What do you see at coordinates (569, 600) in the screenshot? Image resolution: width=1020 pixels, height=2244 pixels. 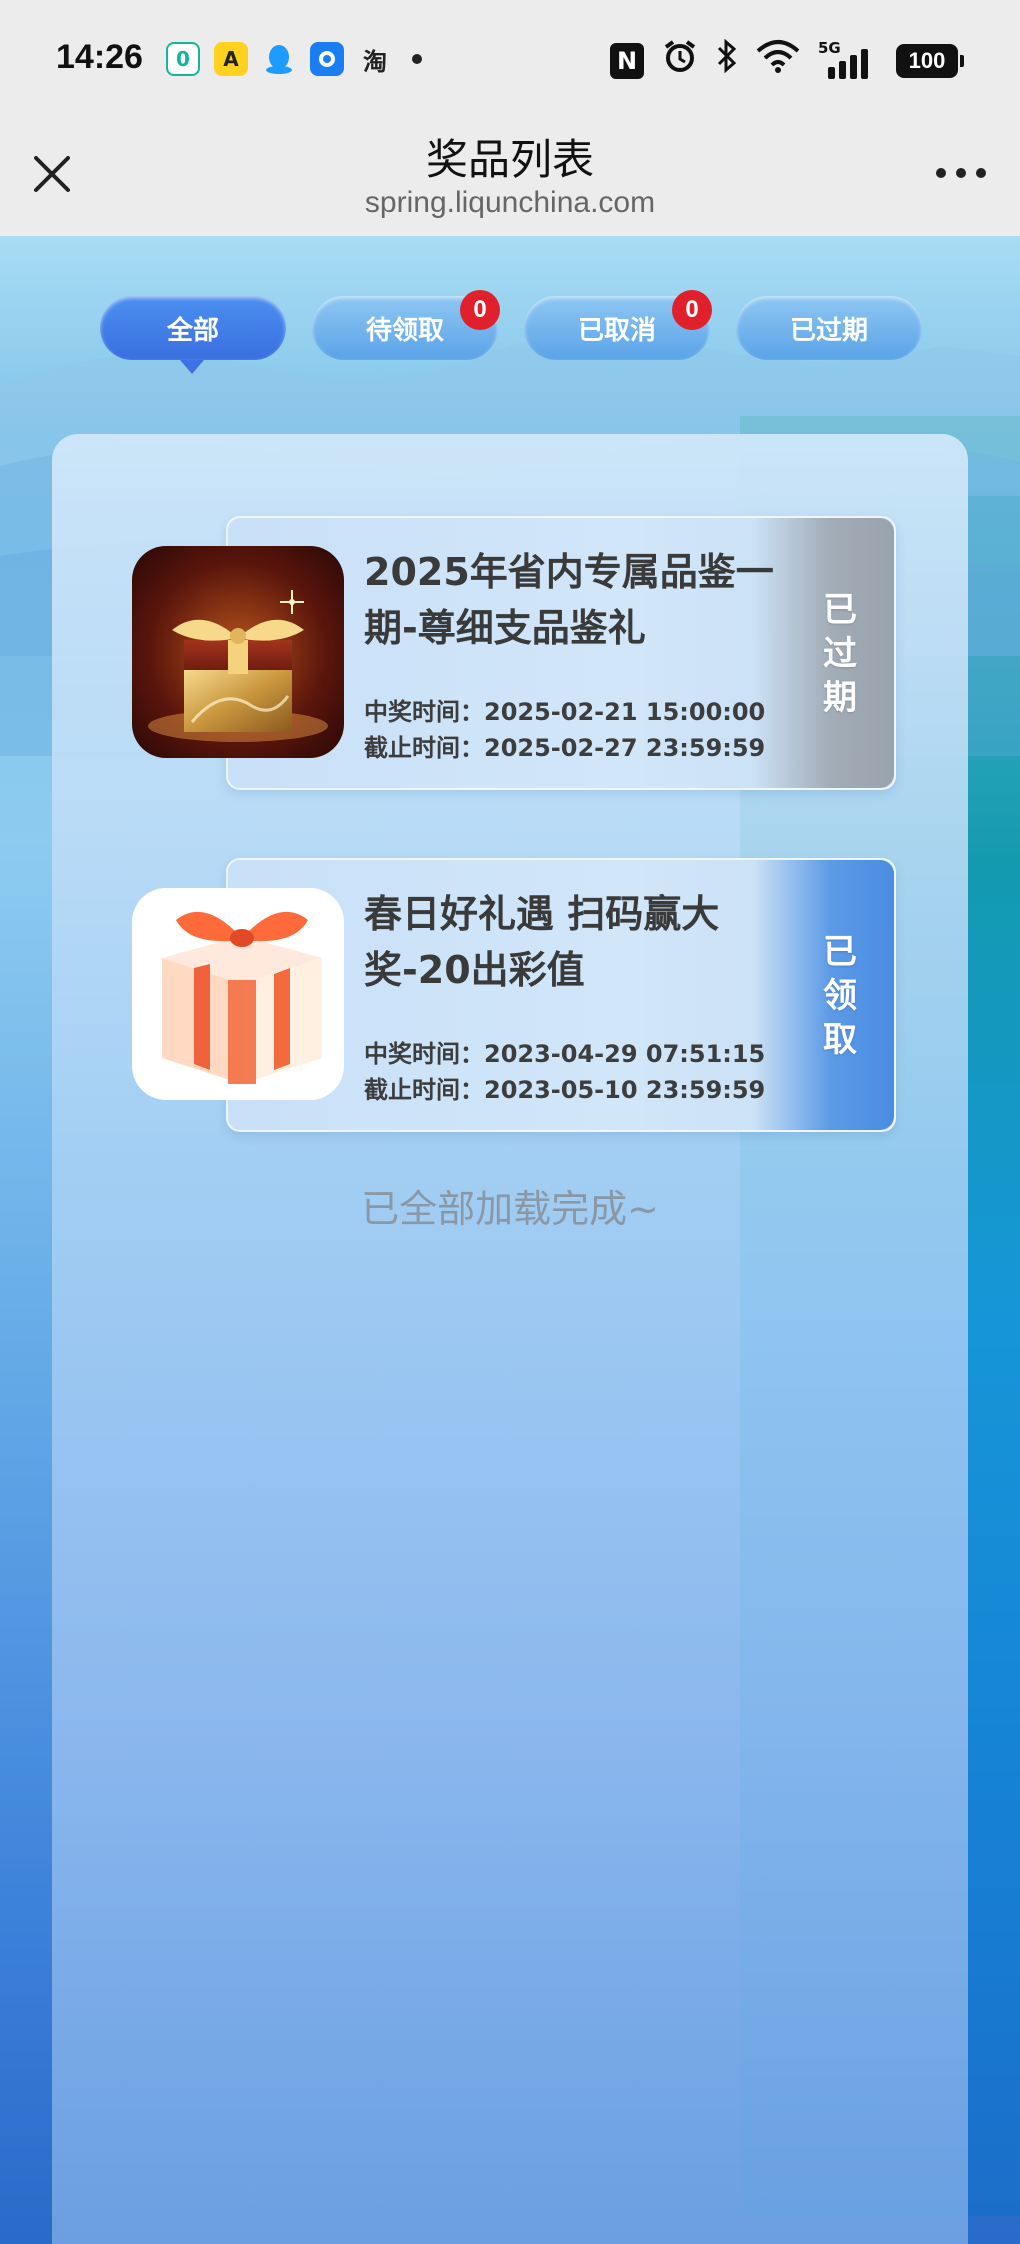 I see `prize-title: 2025年省内专属品鉴一期-尊细支品鉴礼` at bounding box center [569, 600].